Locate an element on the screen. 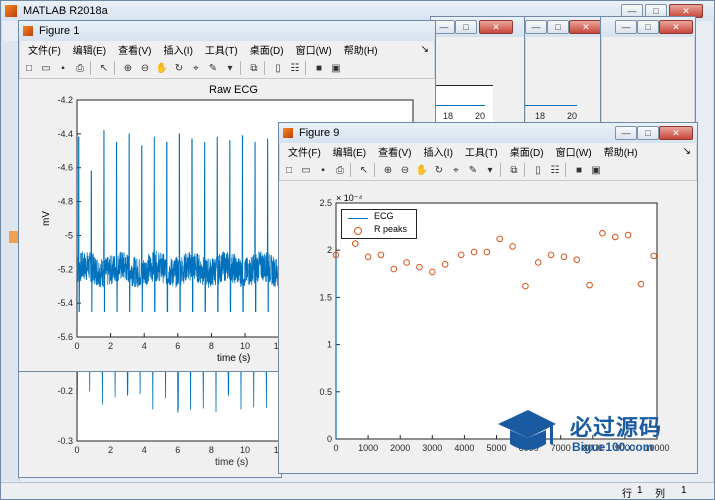 The image size is (715, 500). ytick-label: -4.4 is located at coordinates (65, 134).